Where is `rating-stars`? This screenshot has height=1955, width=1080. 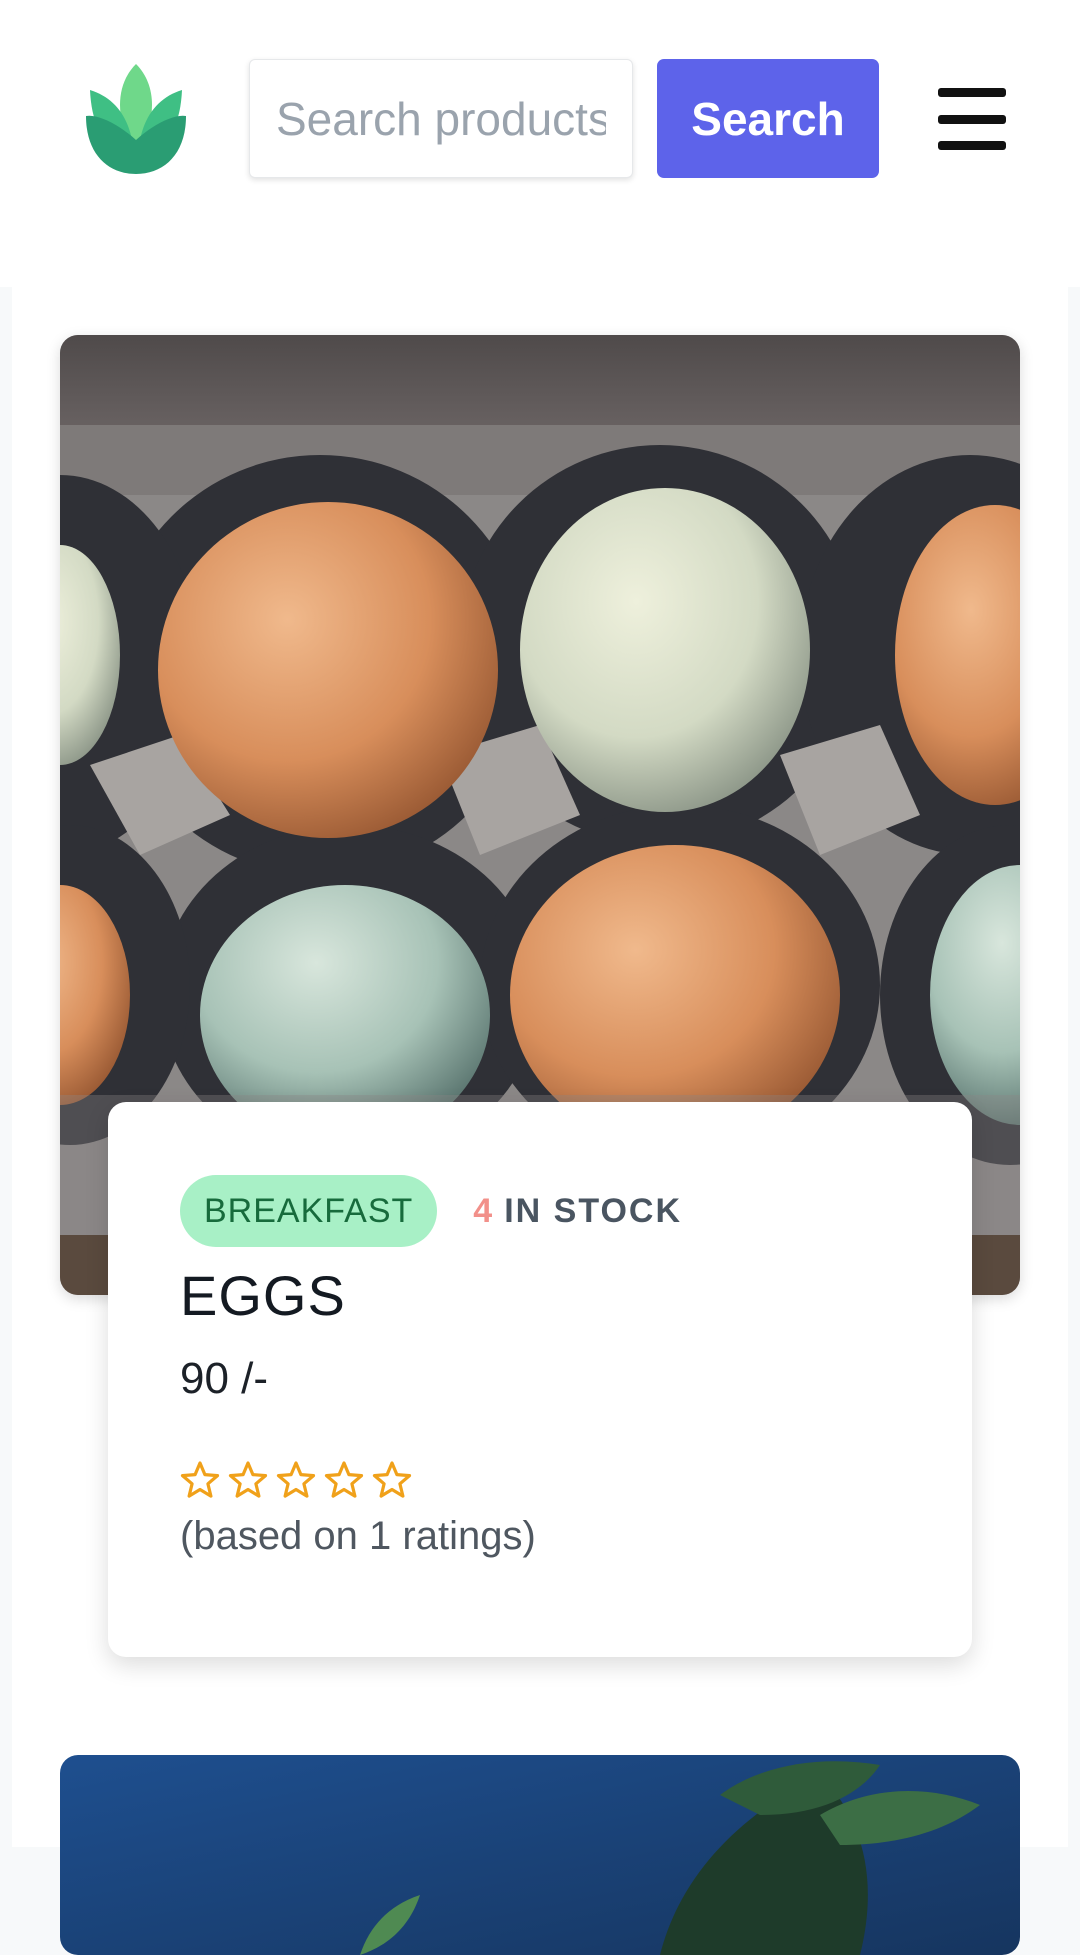 rating-stars is located at coordinates (576, 1480).